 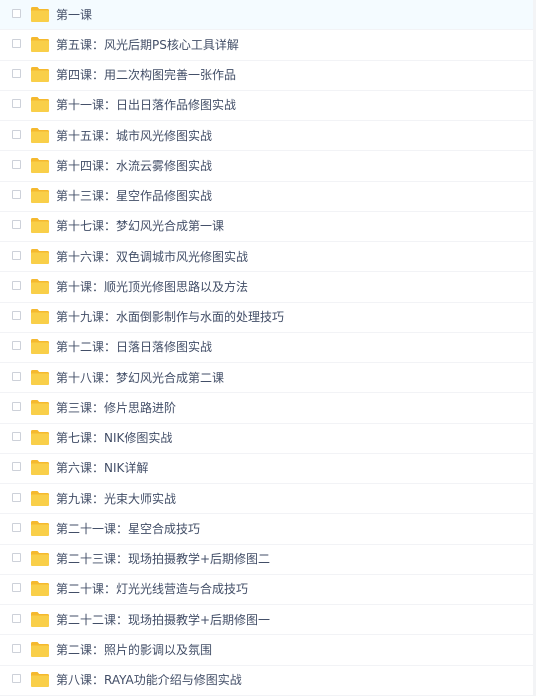 I want to click on folder-row: 第十一课：日出日落作品修图实战, so click(x=268, y=106).